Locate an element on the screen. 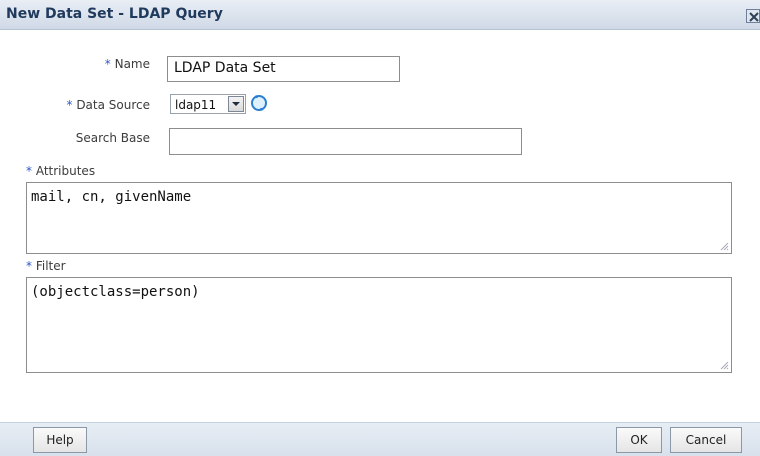 This screenshot has width=760, height=456. attributes-textarea: mail, cn, givenName is located at coordinates (379, 218).